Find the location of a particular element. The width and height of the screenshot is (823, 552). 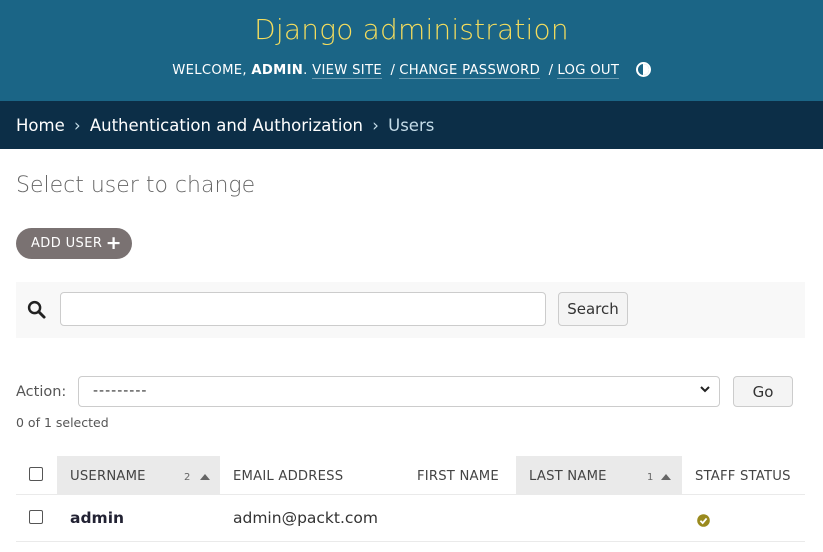

current-username: admin is located at coordinates (277, 70).